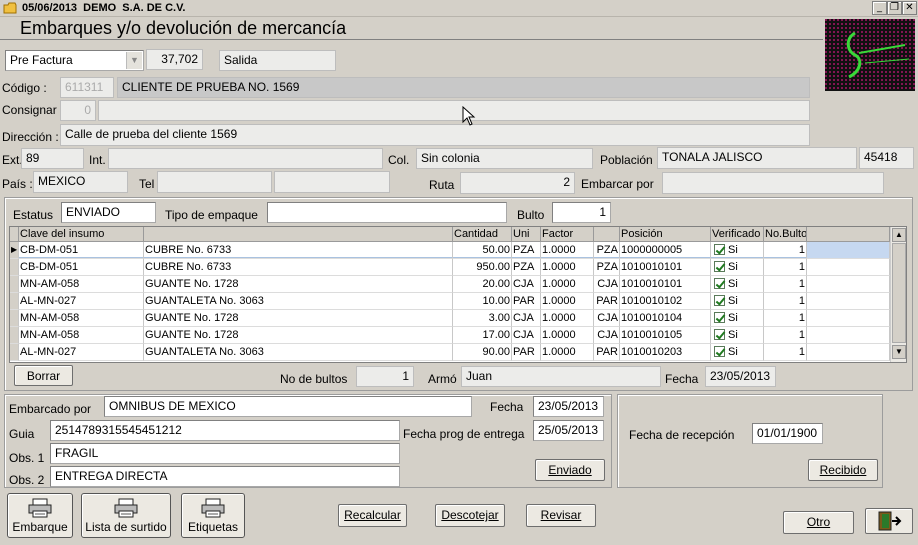 This screenshot has height=545, width=918. What do you see at coordinates (848, 318) in the screenshot?
I see `cell-filler` at bounding box center [848, 318].